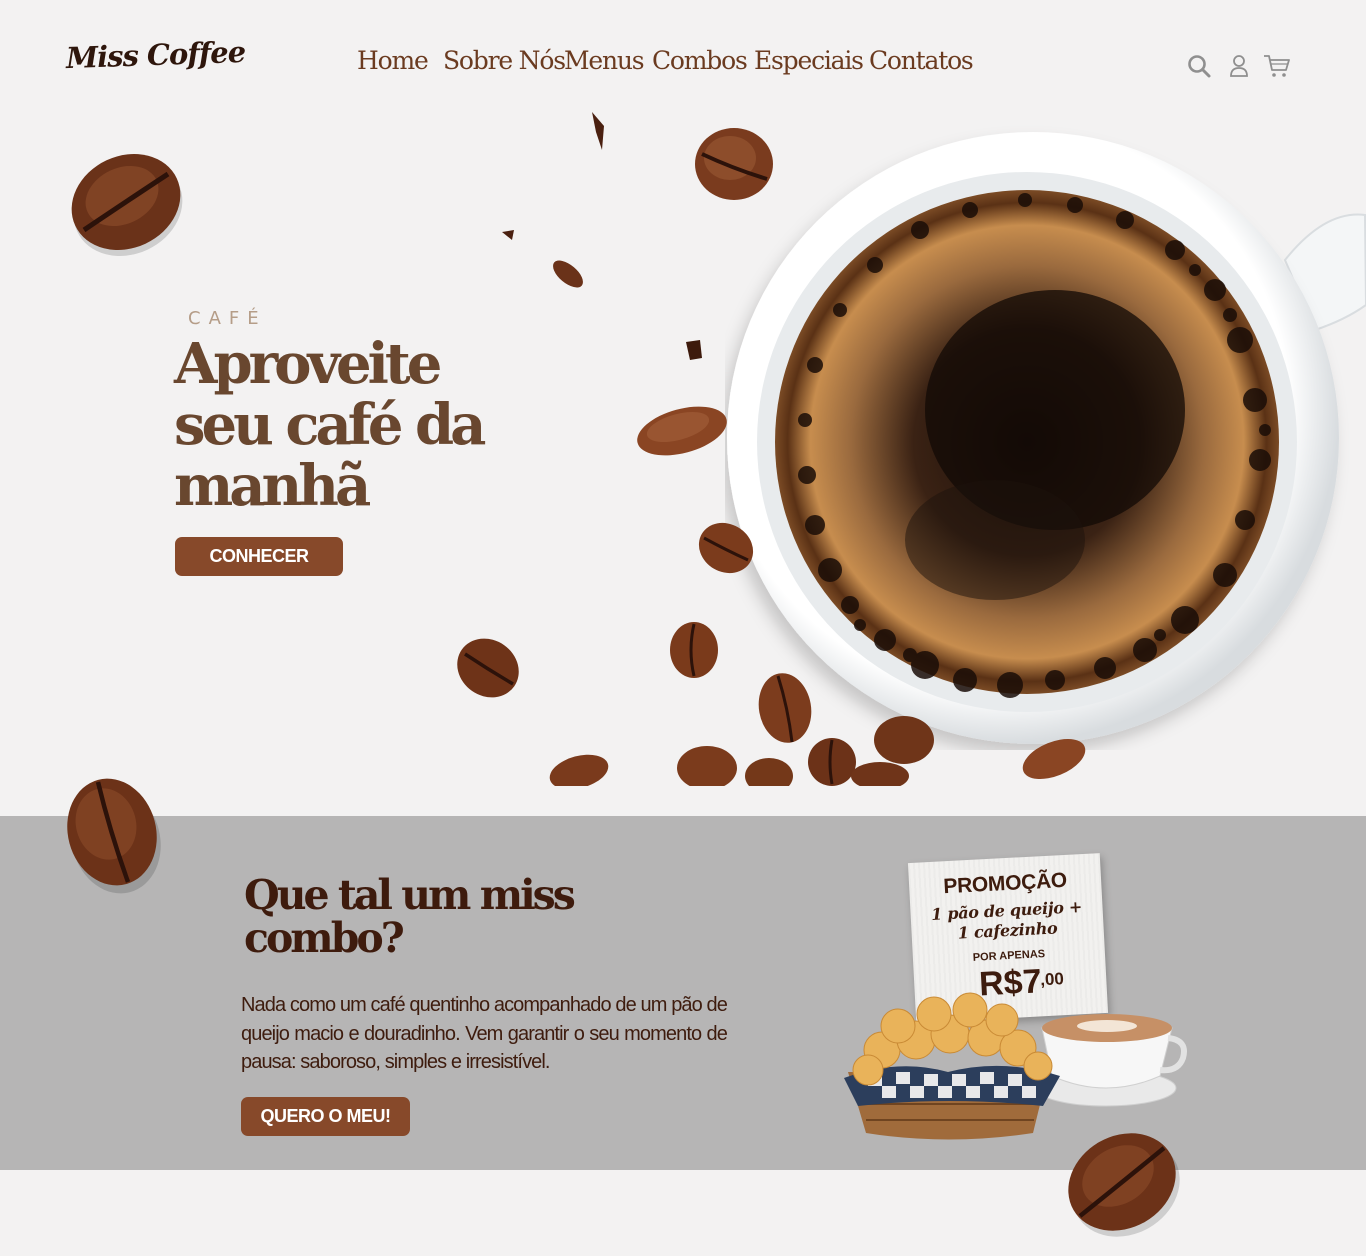 Image resolution: width=1366 pixels, height=1256 pixels. I want to click on user-icon, so click(1239, 68).